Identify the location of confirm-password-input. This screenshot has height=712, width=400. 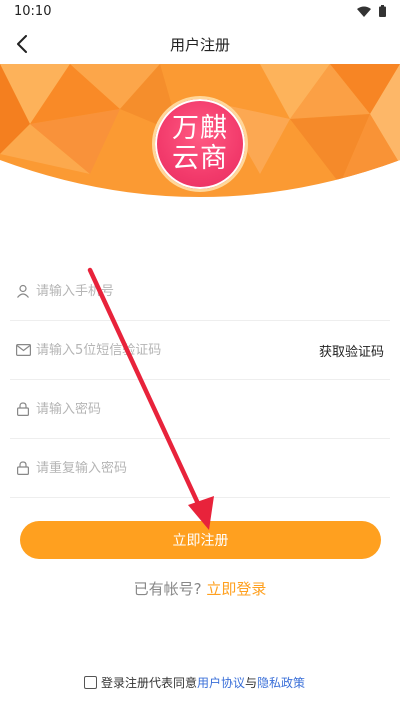
(166, 468).